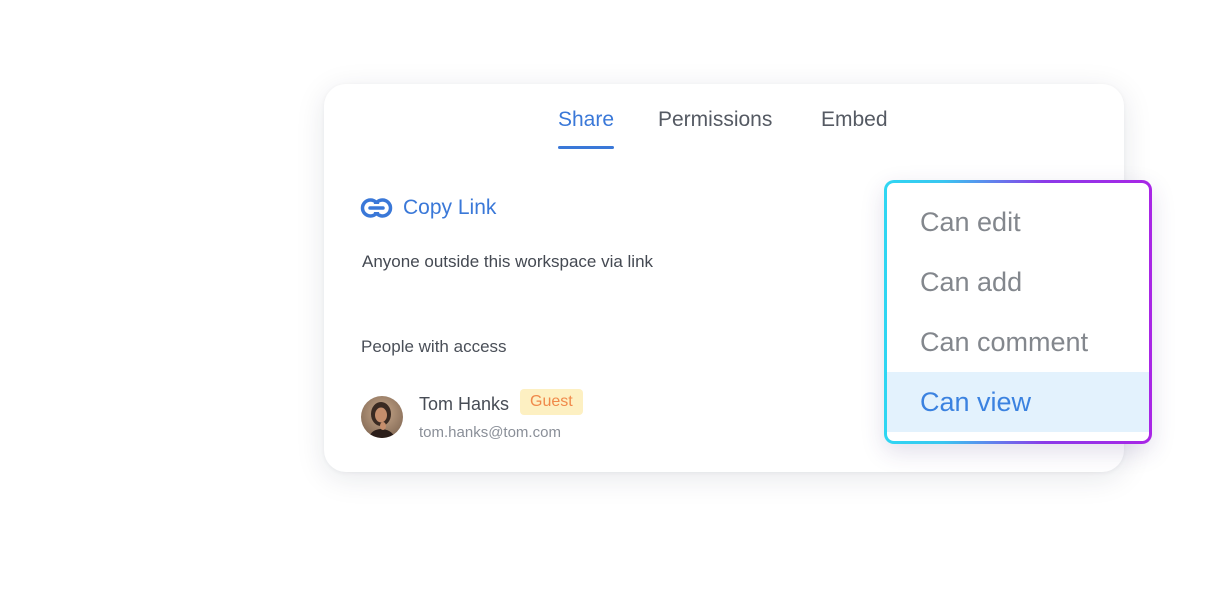  I want to click on tab-bar: Share Permissions Embed, so click(724, 130).